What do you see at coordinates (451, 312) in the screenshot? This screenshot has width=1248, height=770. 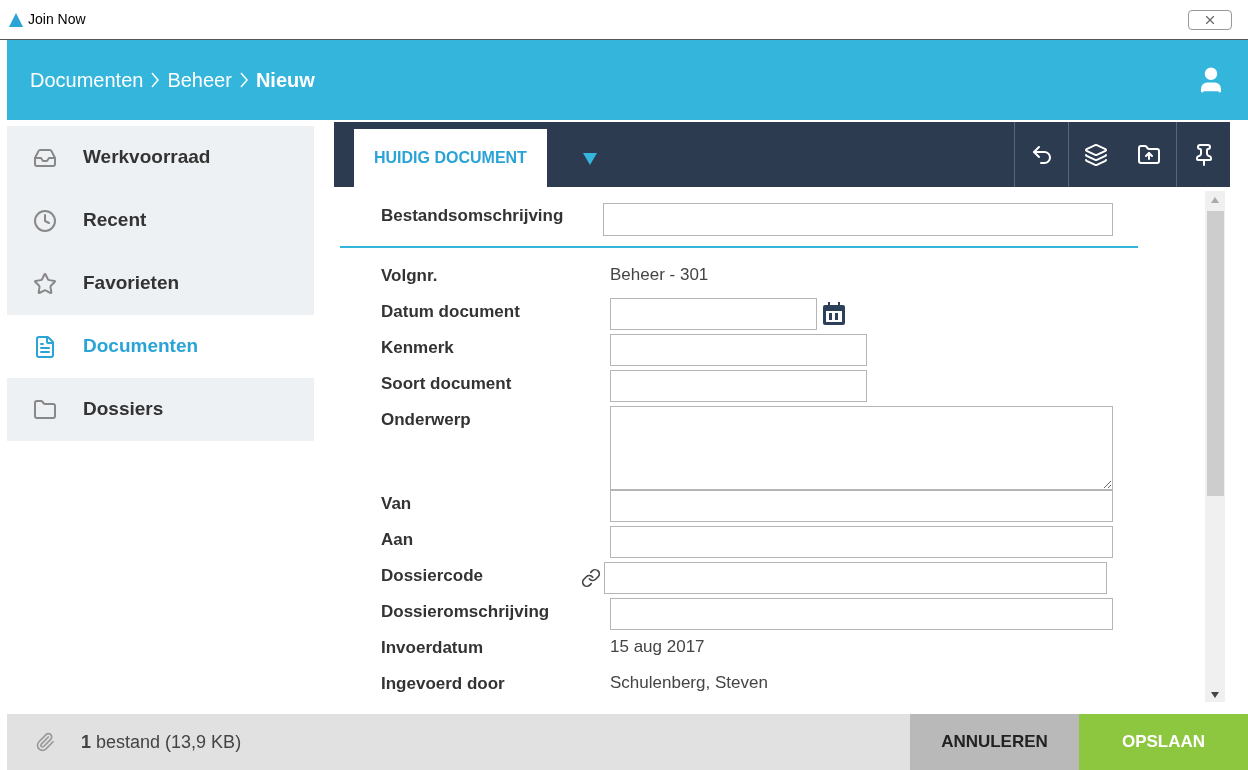 I see `field-label: Datum document` at bounding box center [451, 312].